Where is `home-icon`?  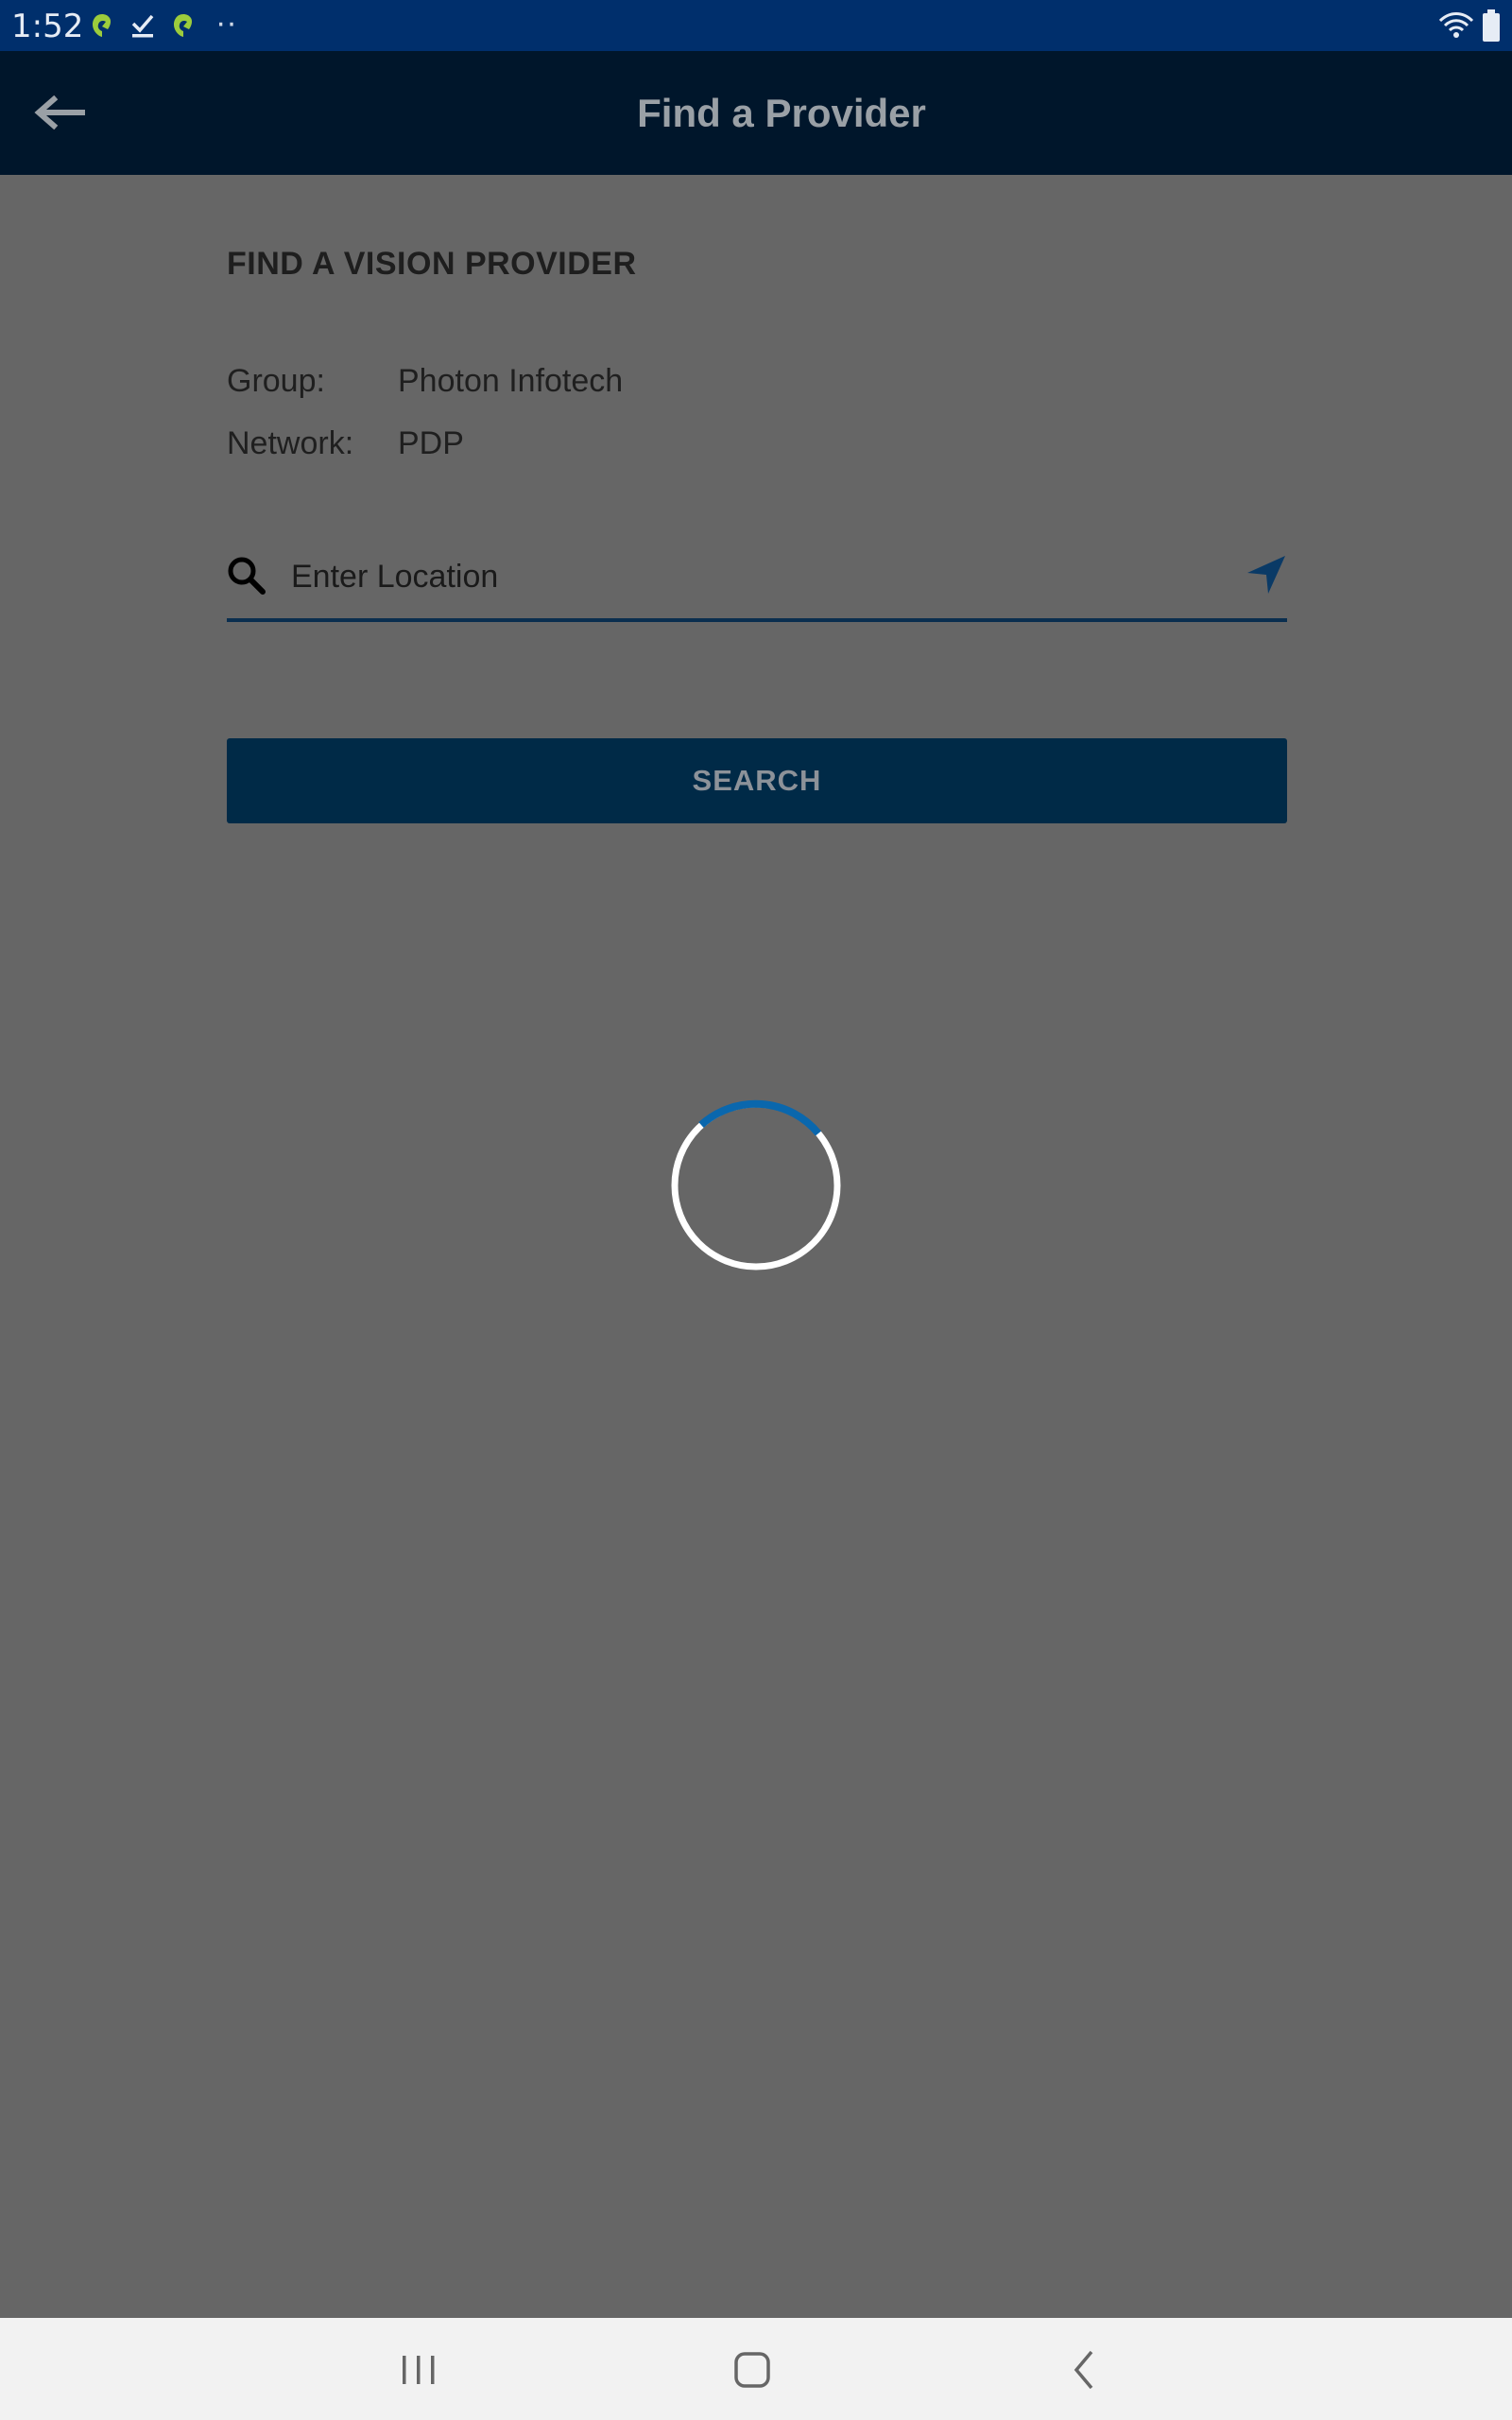 home-icon is located at coordinates (752, 2370).